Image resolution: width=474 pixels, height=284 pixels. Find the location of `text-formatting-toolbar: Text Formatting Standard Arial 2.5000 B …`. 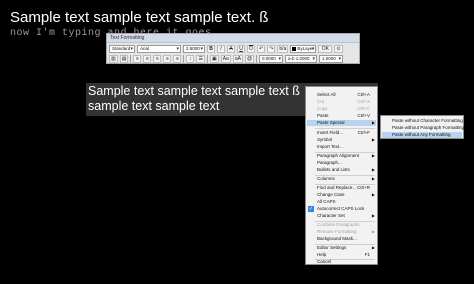

text-formatting-toolbar: Text Formatting Standard Arial 2.5000 B … is located at coordinates (233, 48).